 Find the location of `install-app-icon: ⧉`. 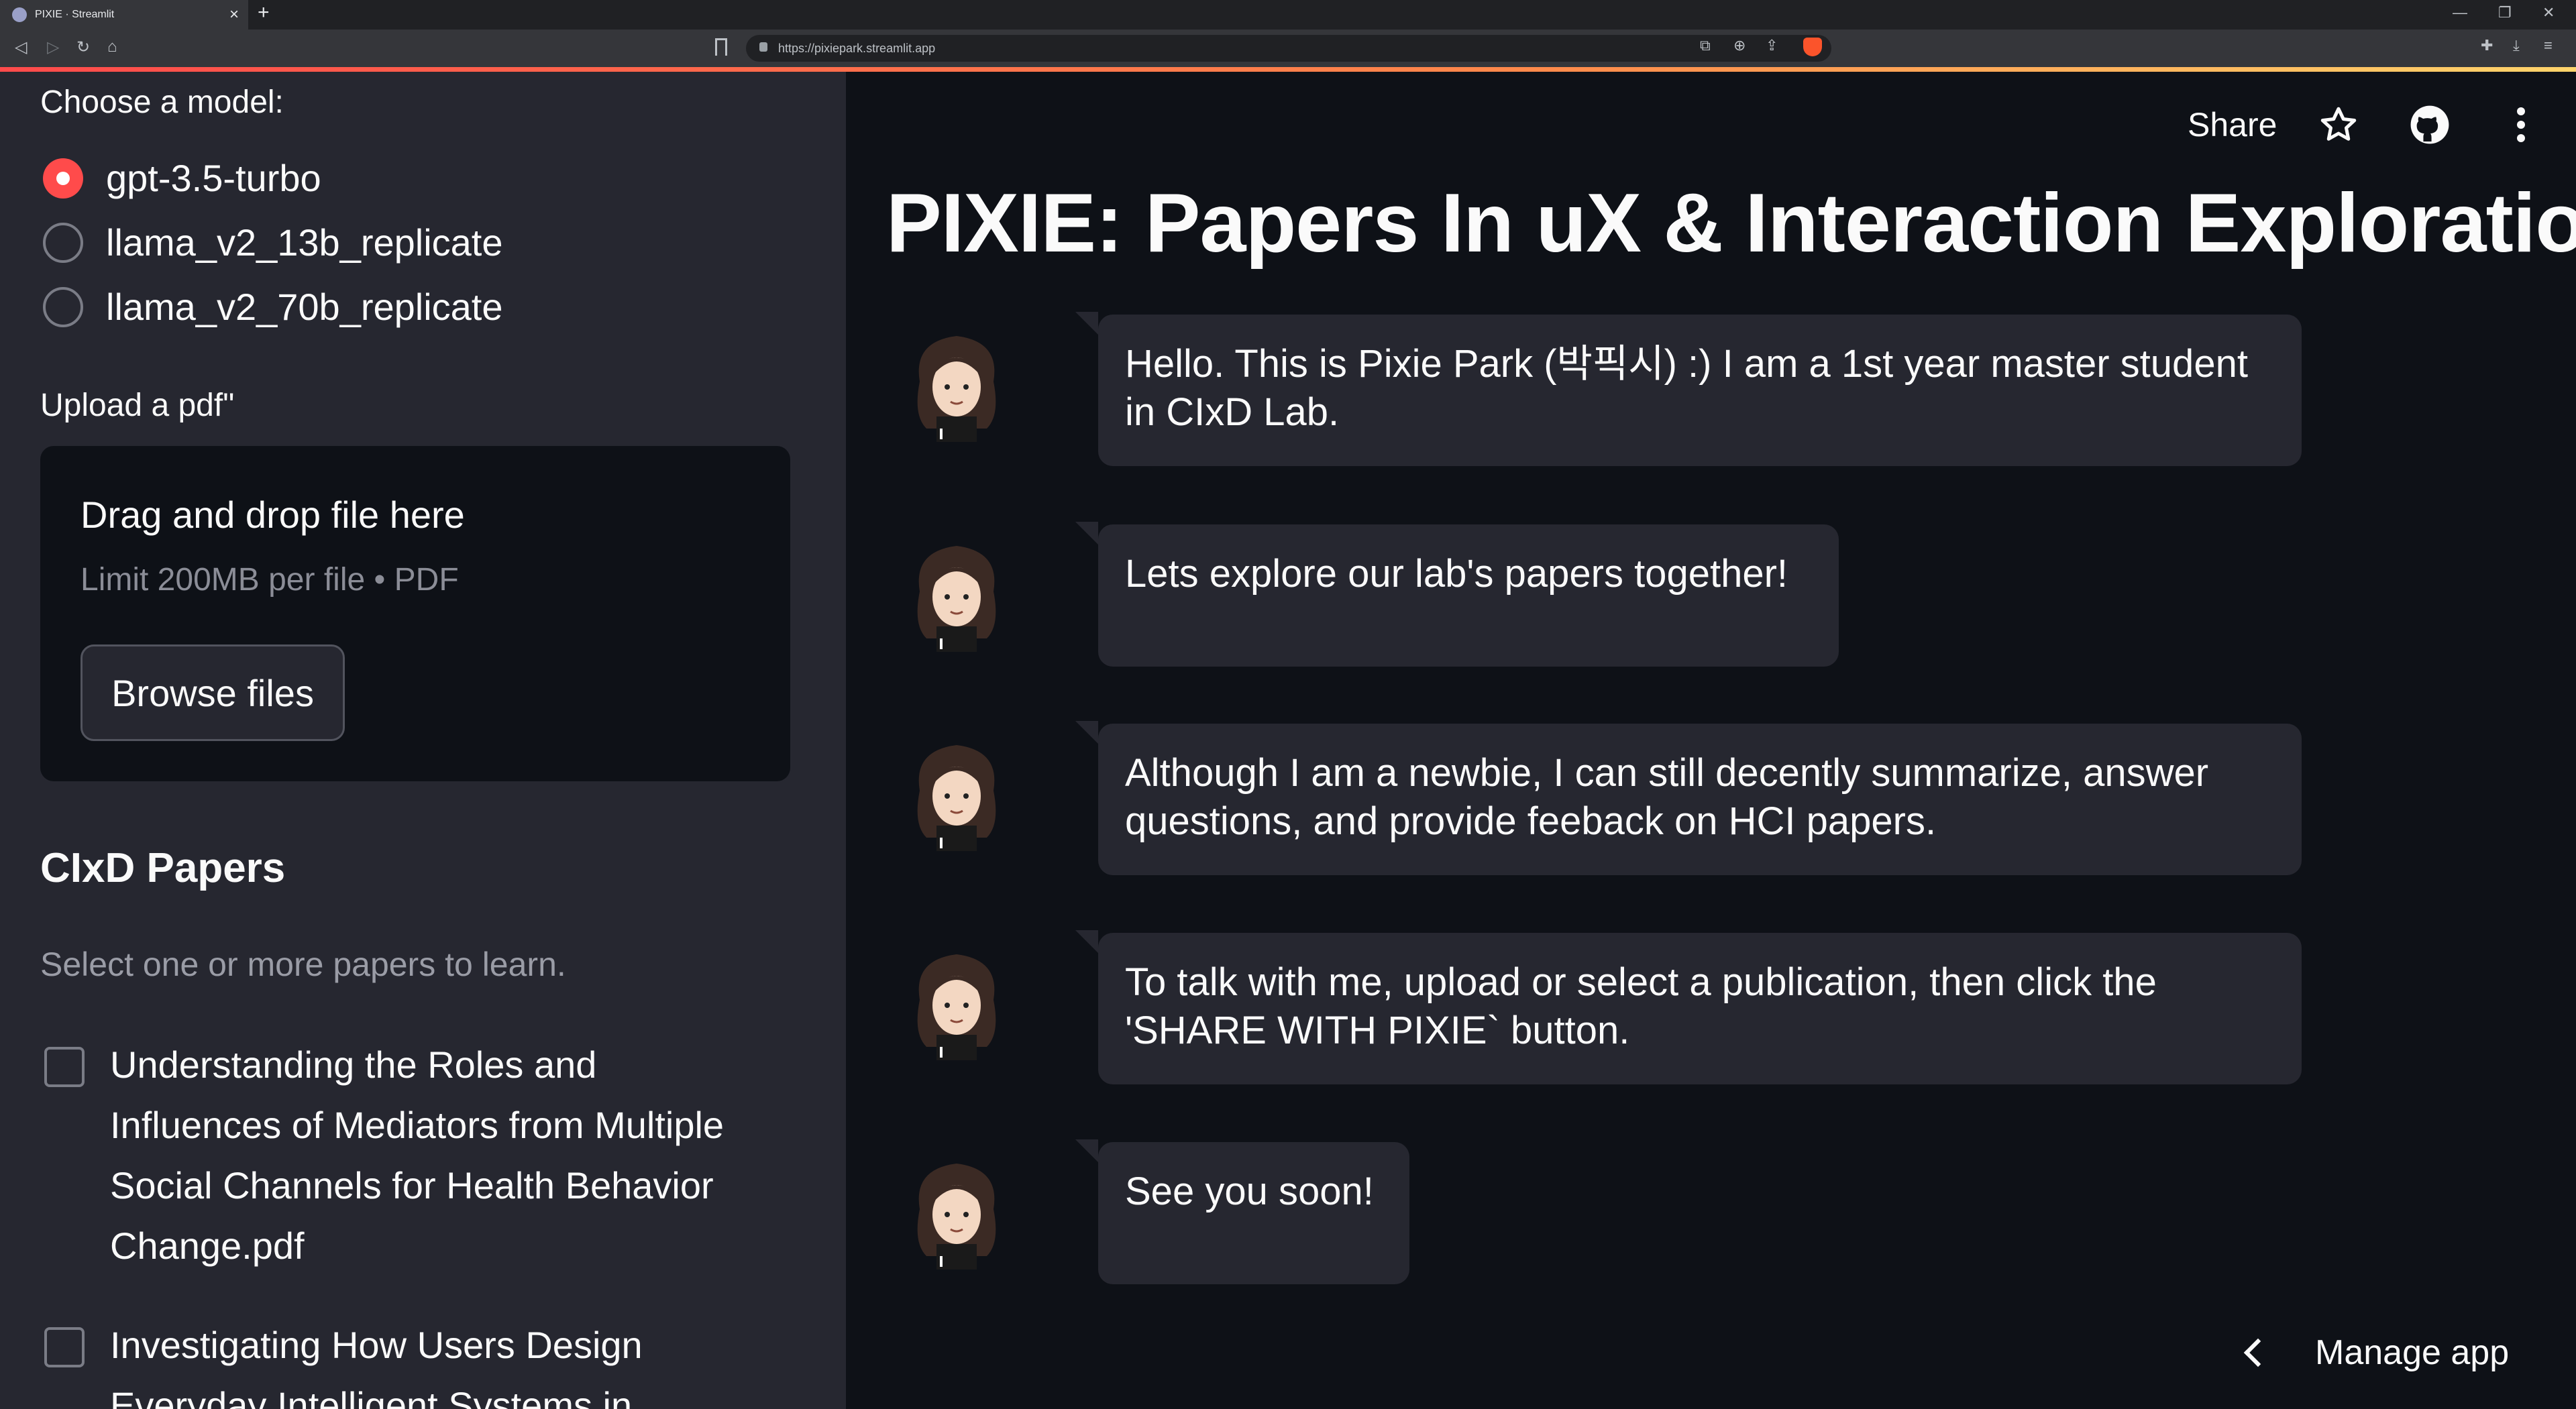

install-app-icon: ⧉ is located at coordinates (1705, 45).